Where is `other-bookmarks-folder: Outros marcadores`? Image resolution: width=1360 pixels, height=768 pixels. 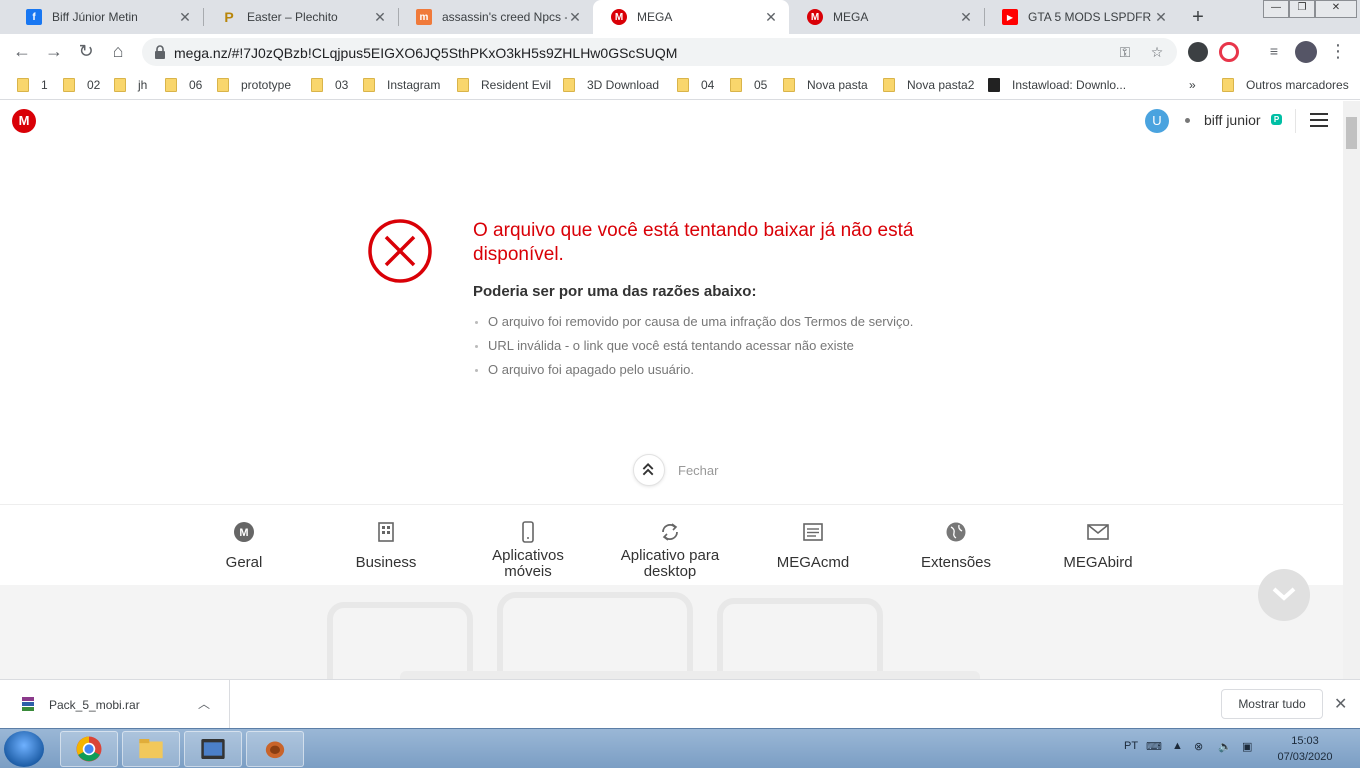 other-bookmarks-folder: Outros marcadores is located at coordinates (1285, 85).